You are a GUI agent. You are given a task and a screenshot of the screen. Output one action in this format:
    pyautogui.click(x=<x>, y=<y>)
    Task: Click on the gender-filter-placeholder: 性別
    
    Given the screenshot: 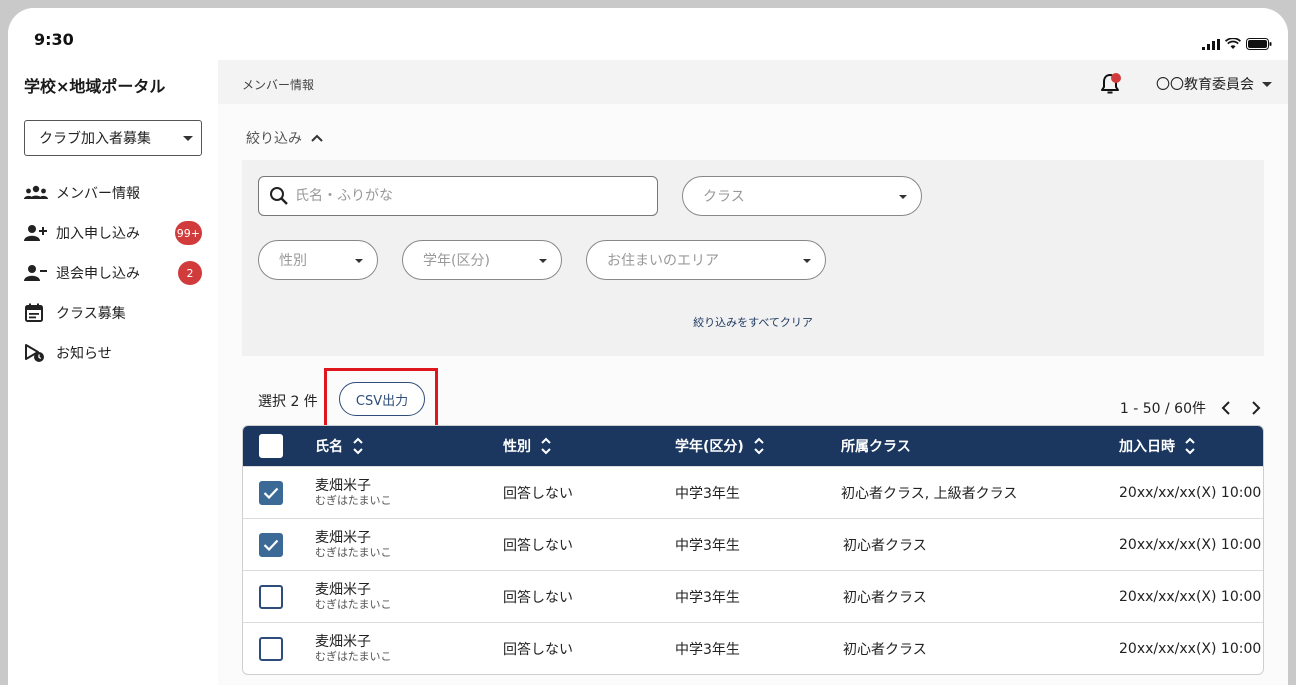 What is the action you would take?
    pyautogui.click(x=293, y=261)
    